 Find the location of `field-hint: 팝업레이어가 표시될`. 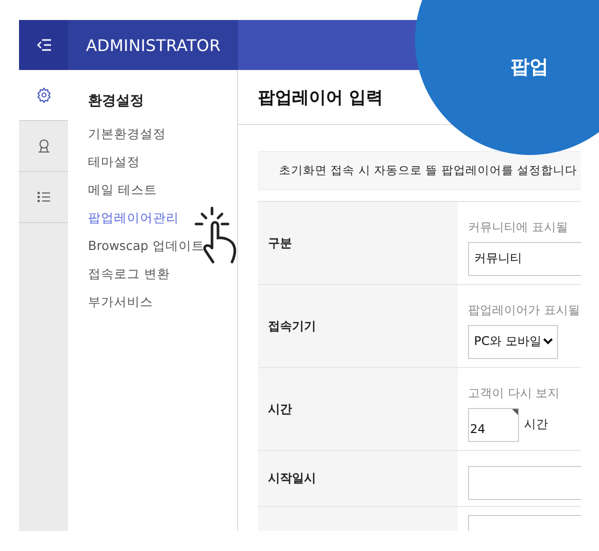

field-hint: 팝업레이어가 표시될 is located at coordinates (524, 310).